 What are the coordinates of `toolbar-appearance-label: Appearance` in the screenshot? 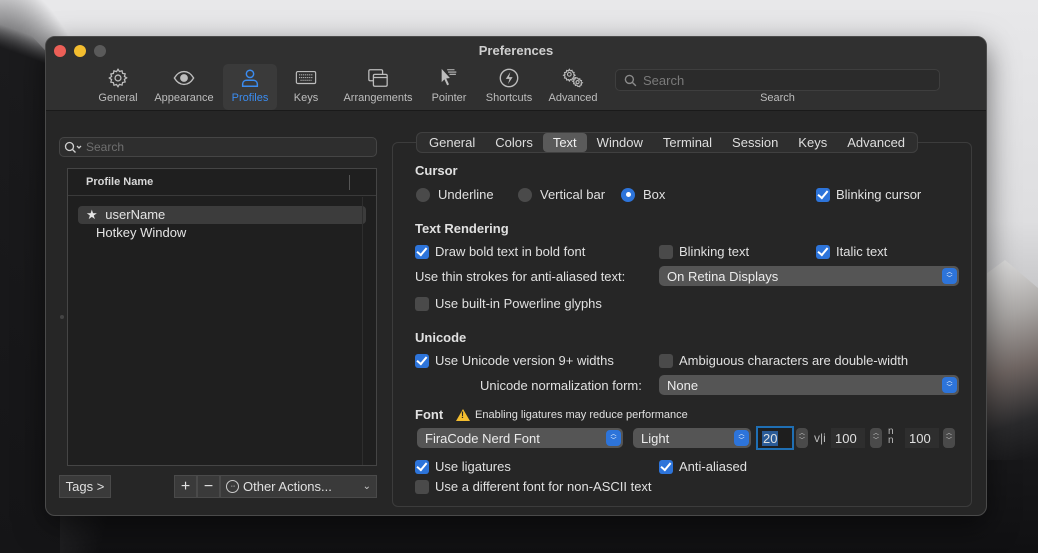 It's located at (184, 98).